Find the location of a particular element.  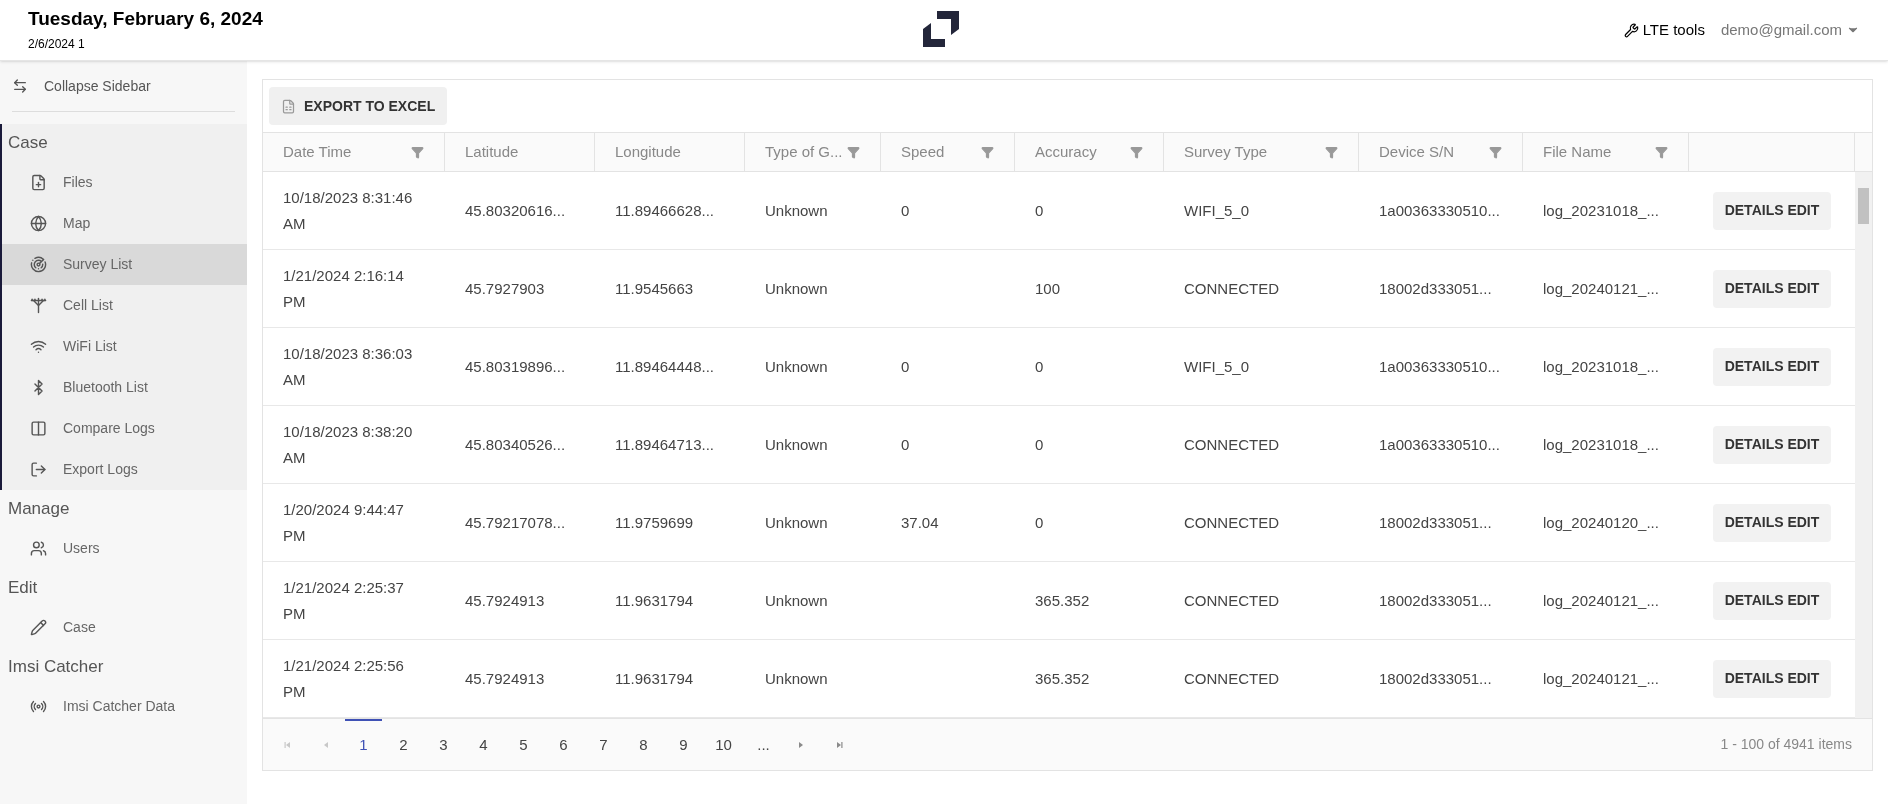

table-cell: 100 is located at coordinates (1048, 288).